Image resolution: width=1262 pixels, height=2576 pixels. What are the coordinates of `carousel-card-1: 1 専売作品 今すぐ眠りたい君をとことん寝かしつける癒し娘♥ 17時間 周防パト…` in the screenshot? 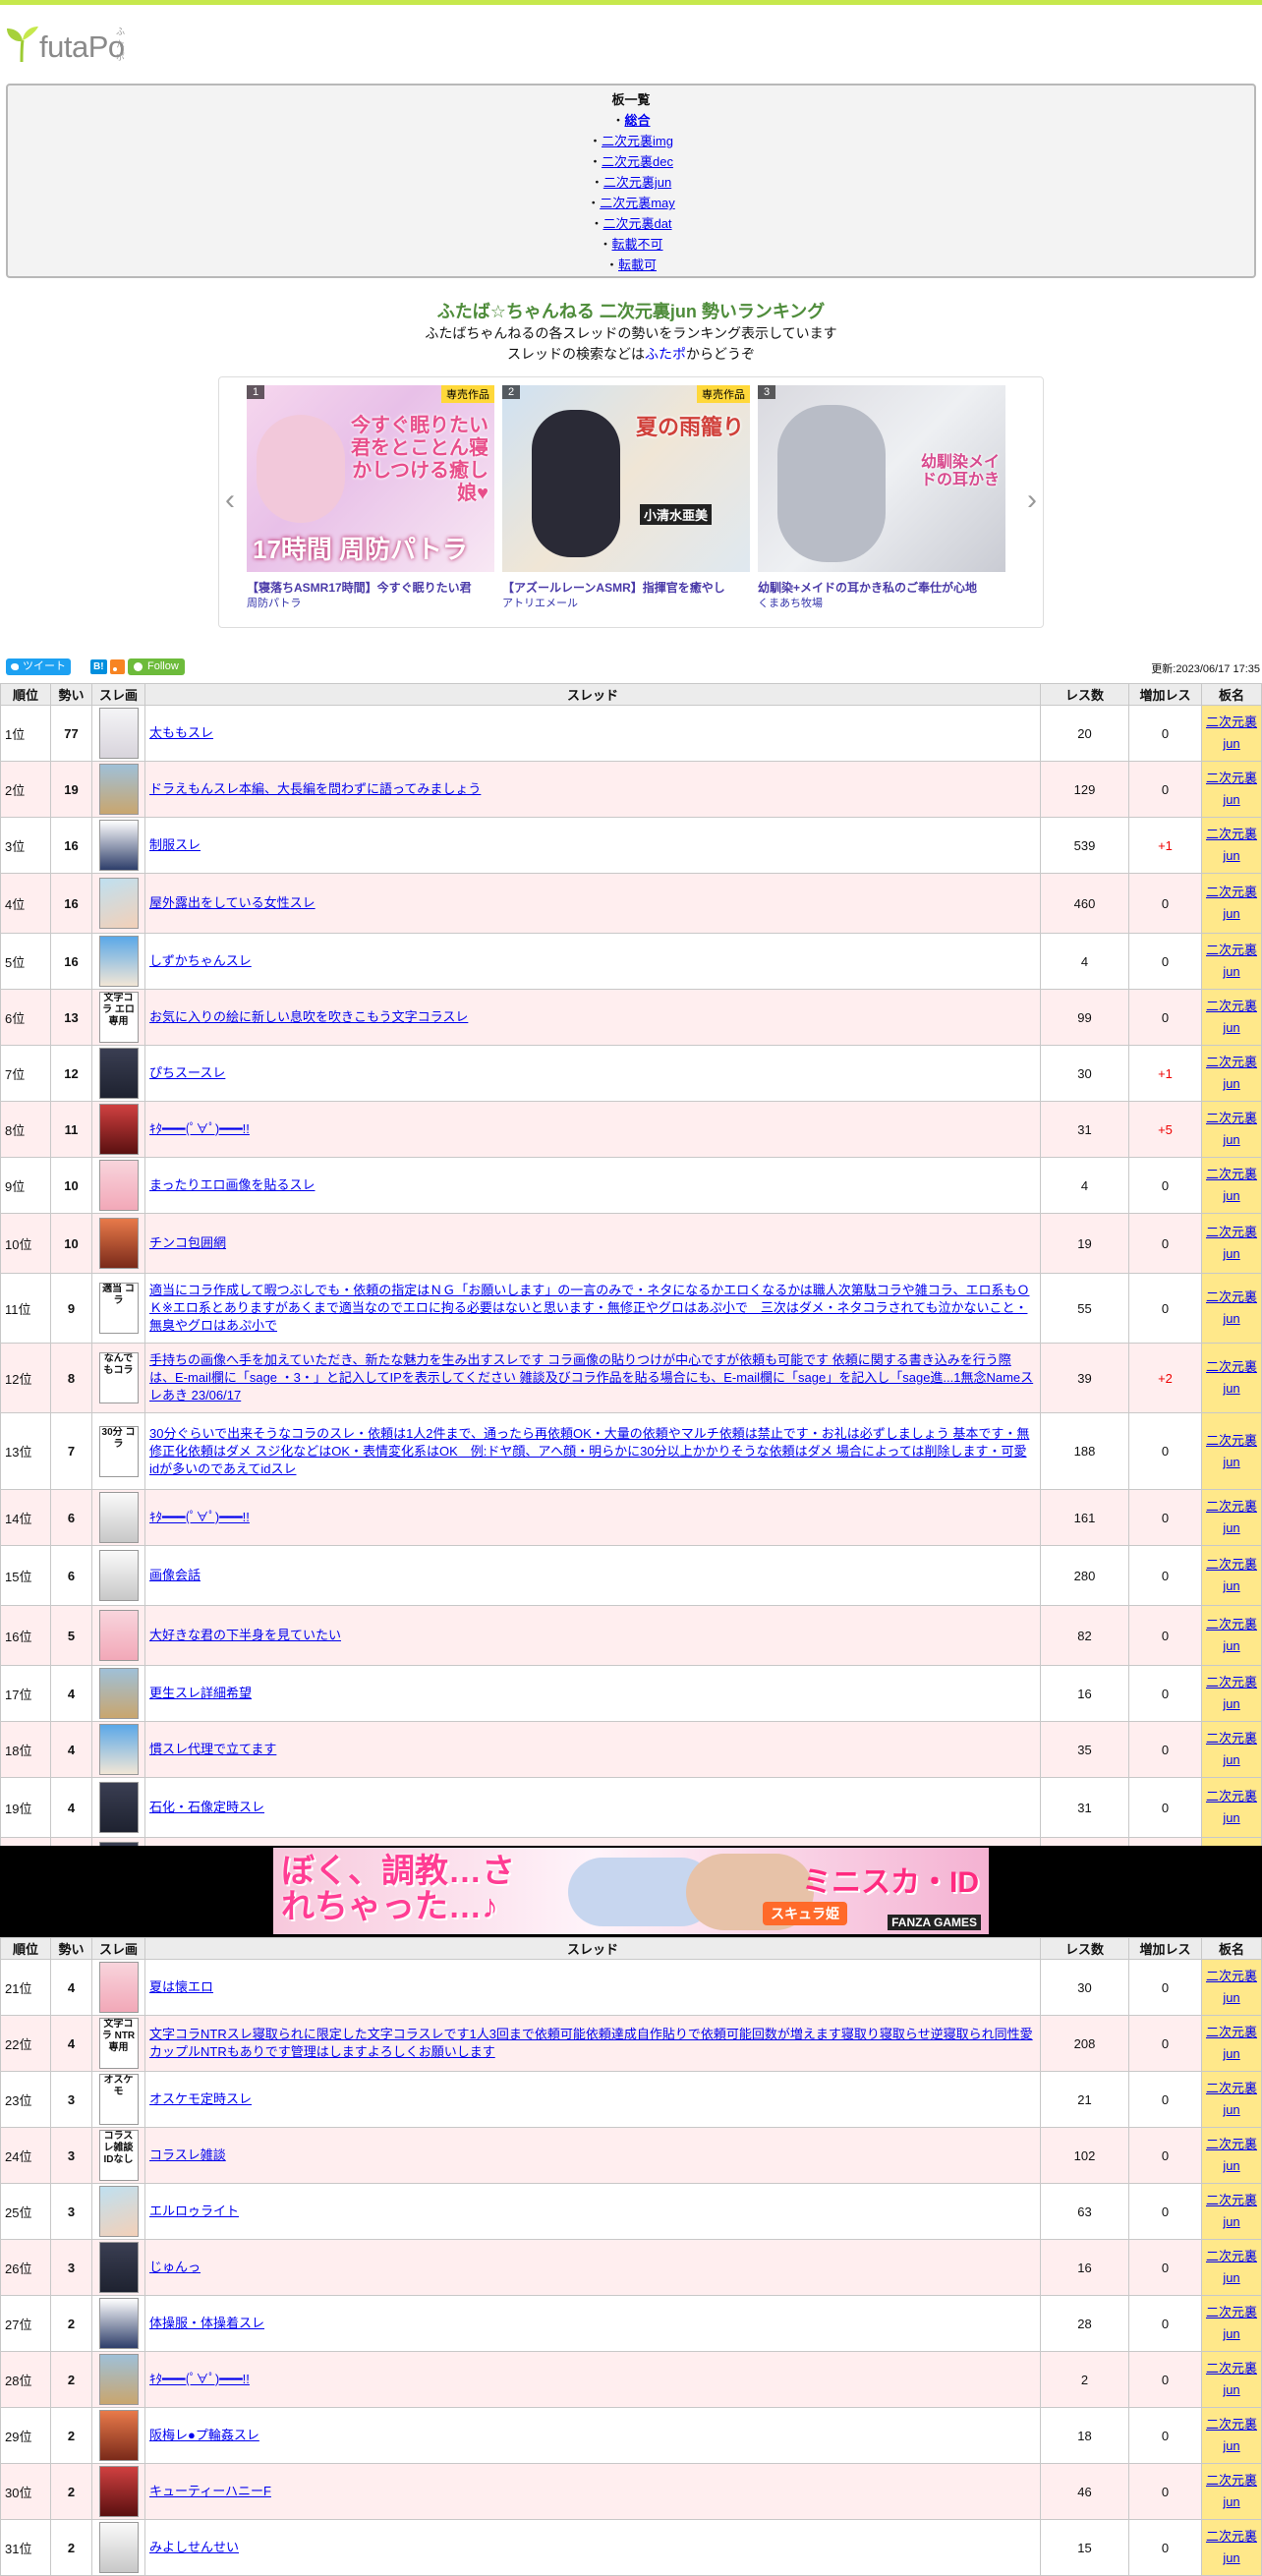 It's located at (370, 498).